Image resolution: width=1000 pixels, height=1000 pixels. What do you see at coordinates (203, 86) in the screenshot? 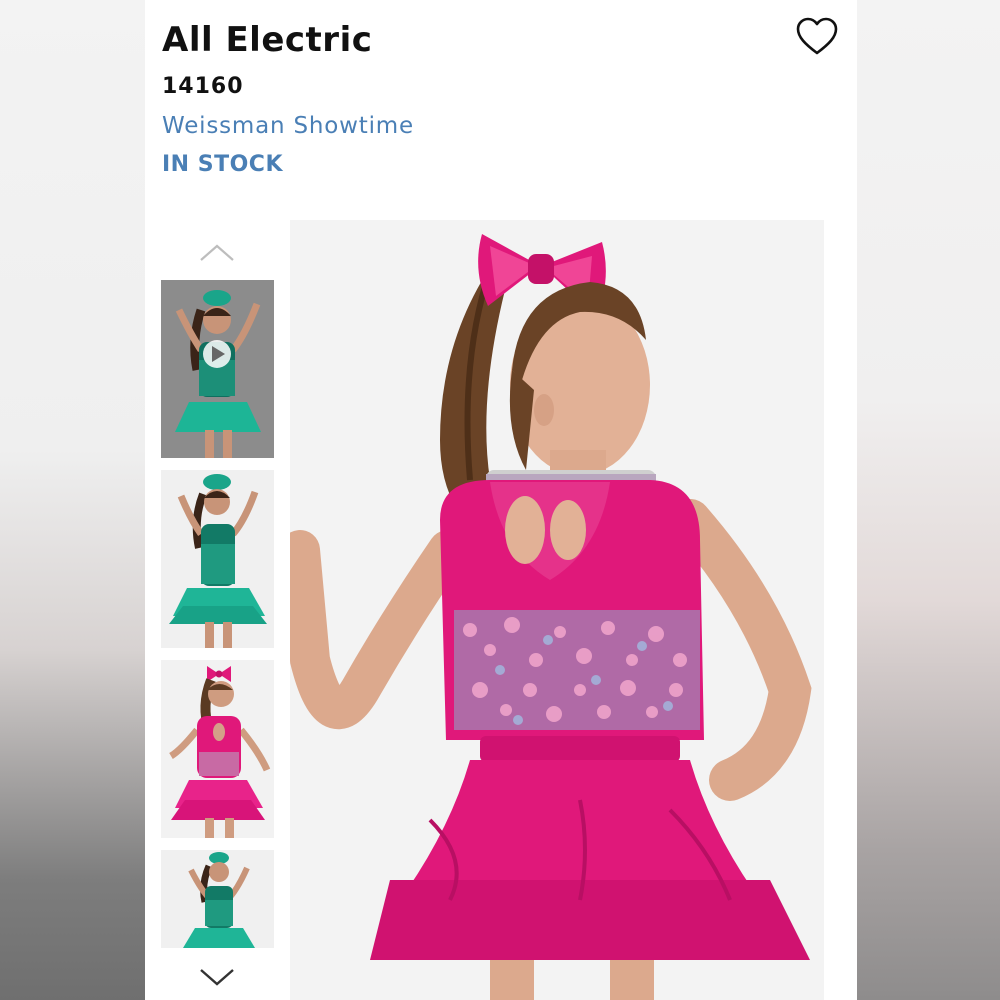
I see `product-sku: 14160` at bounding box center [203, 86].